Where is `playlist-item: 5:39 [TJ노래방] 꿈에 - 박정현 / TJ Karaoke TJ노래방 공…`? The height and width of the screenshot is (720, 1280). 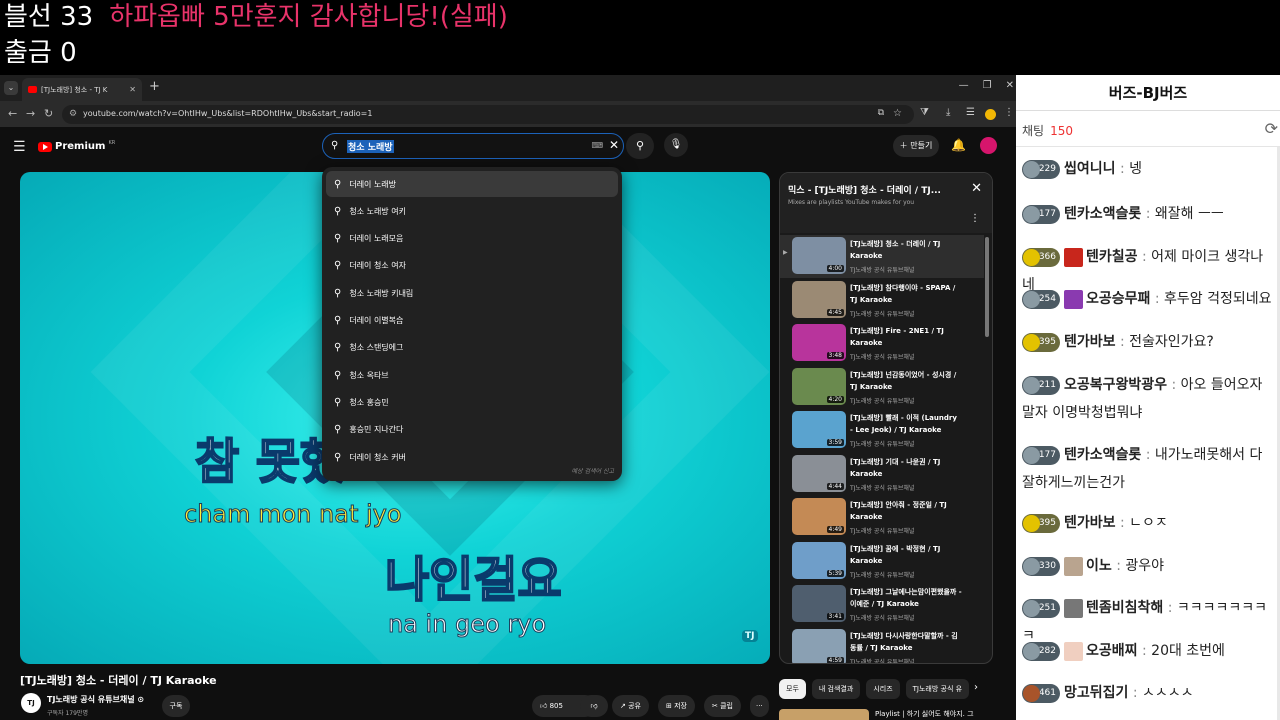 playlist-item: 5:39 [TJ노래방] 꿈에 - 박정현 / TJ Karaoke TJ노래방 공… is located at coordinates (882, 561).